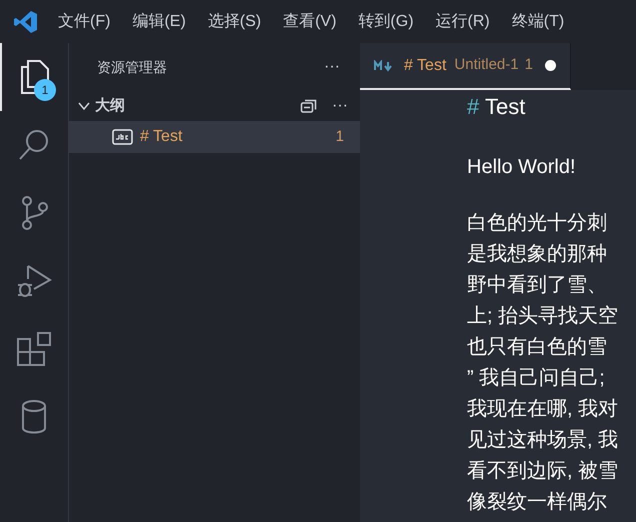 The height and width of the screenshot is (522, 636). Describe the element at coordinates (386, 22) in the screenshot. I see `menu-item: 转到(G)` at that location.